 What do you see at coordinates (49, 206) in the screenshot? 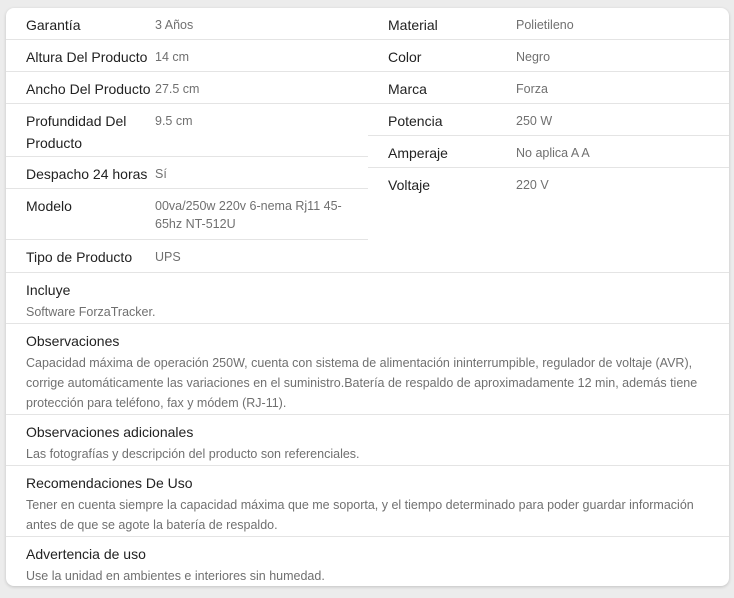
I see `spec-label: Modelo` at bounding box center [49, 206].